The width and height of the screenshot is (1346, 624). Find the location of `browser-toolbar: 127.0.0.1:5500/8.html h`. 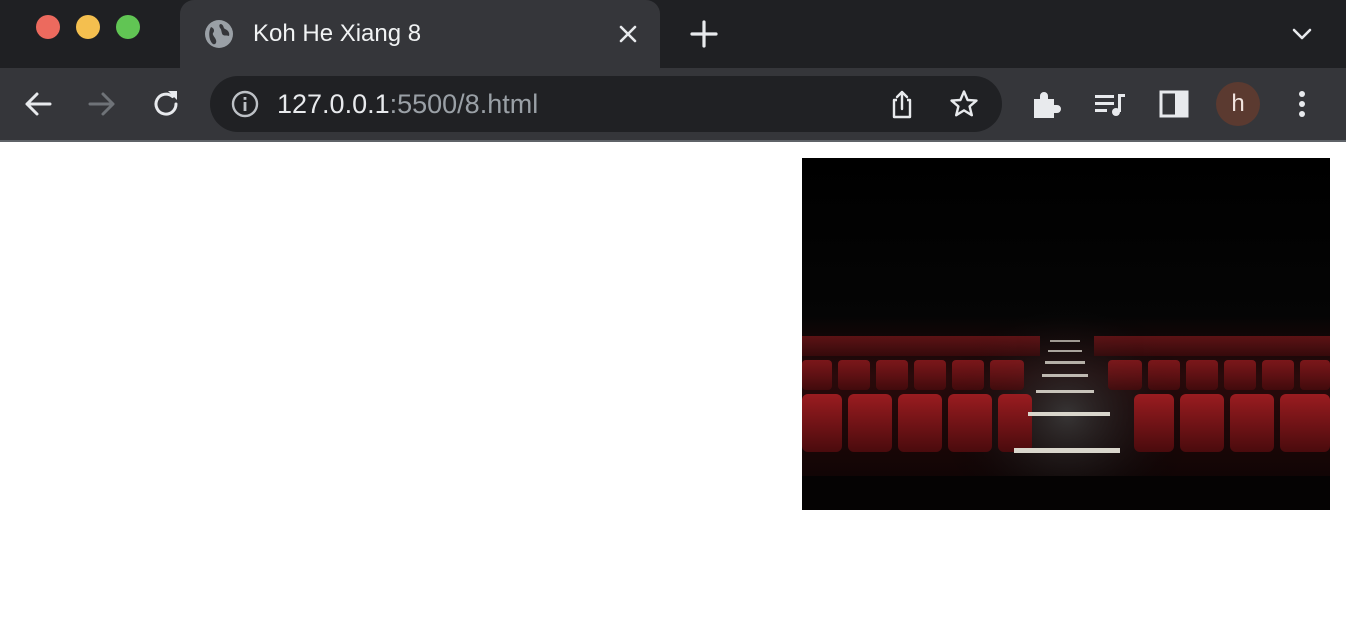

browser-toolbar: 127.0.0.1:5500/8.html h is located at coordinates (673, 104).